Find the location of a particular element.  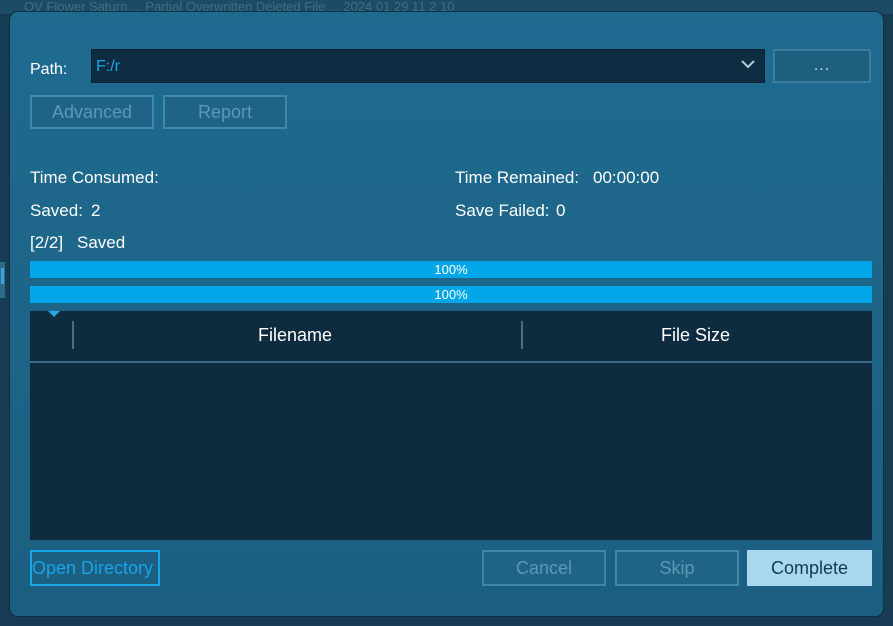

sort-indicator-icon is located at coordinates (54, 314).